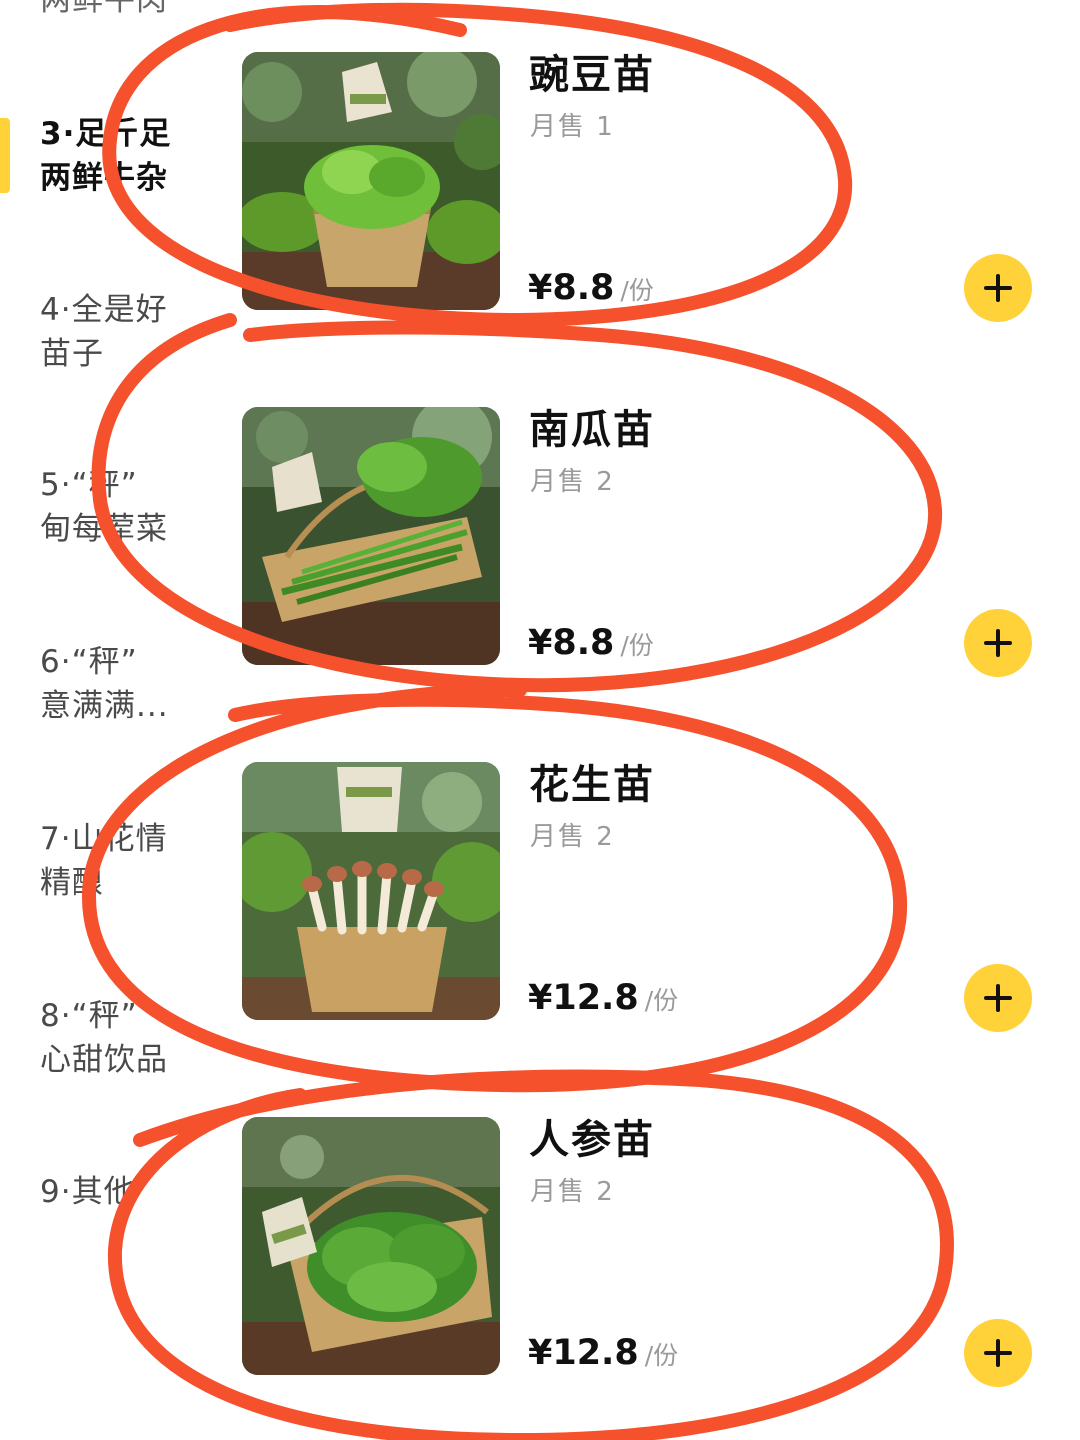 The image size is (1080, 1440). What do you see at coordinates (89, 1016) in the screenshot?
I see `category-label: 8·“秤”` at bounding box center [89, 1016].